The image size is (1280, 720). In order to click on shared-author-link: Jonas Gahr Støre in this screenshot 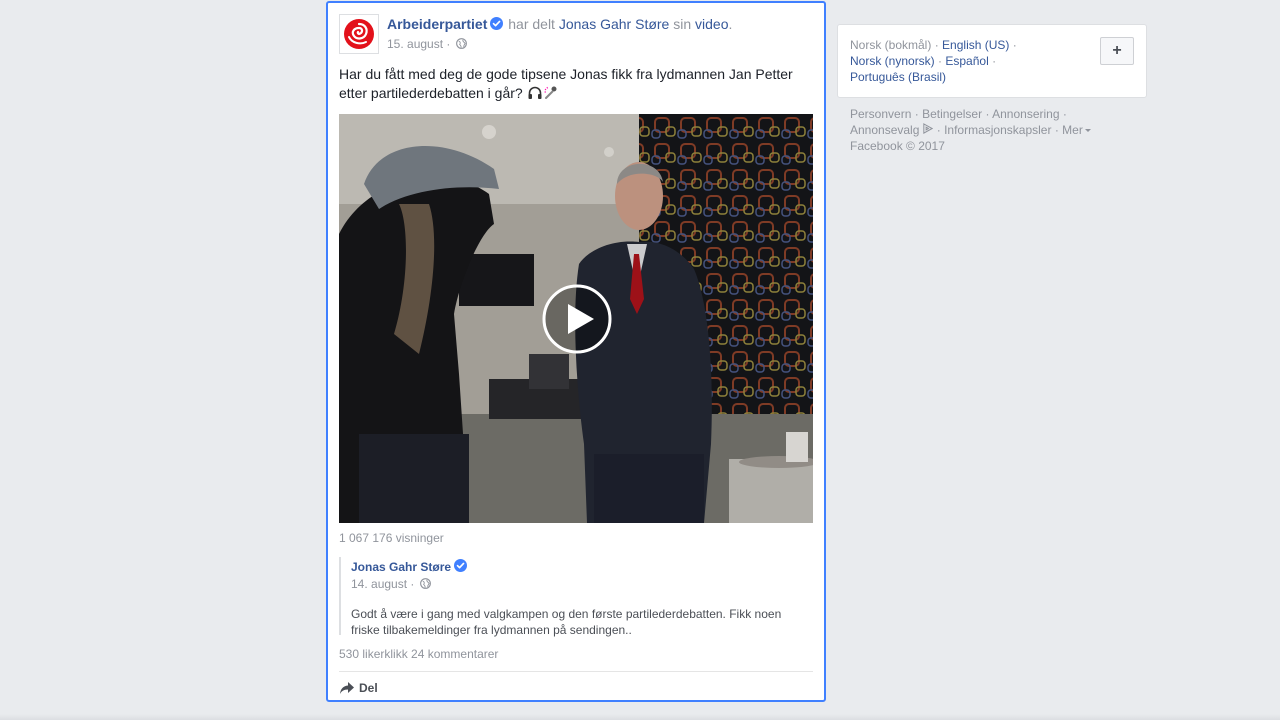, I will do `click(401, 567)`.